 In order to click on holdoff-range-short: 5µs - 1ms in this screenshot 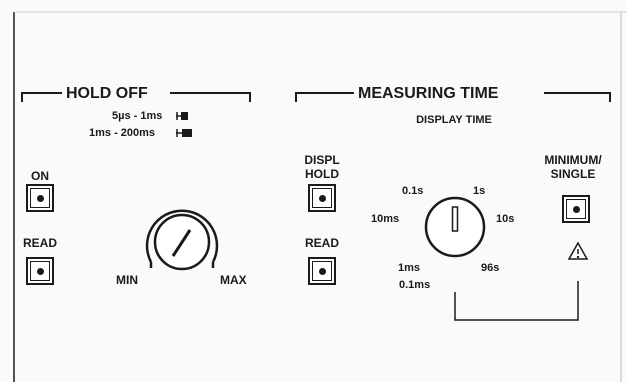, I will do `click(137, 116)`.